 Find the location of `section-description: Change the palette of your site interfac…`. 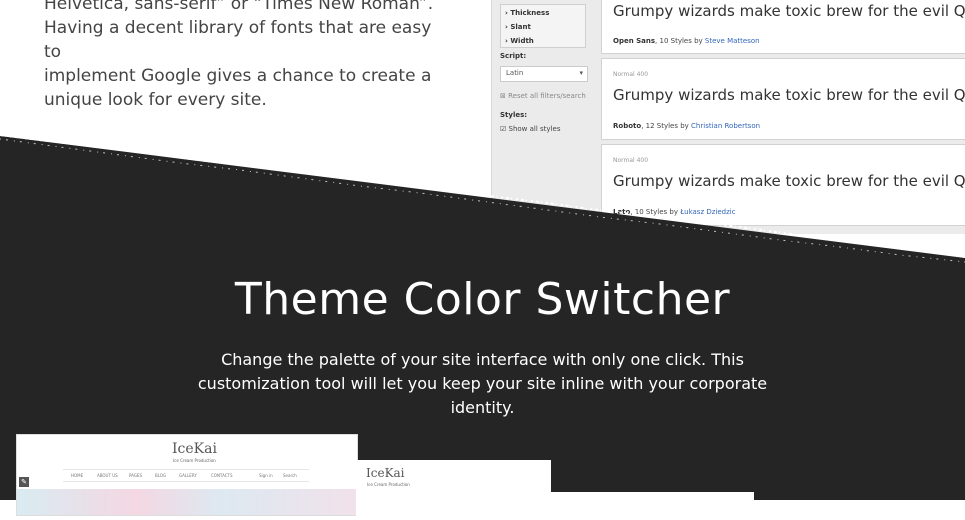

section-description: Change the palette of your site interfac… is located at coordinates (482, 383).